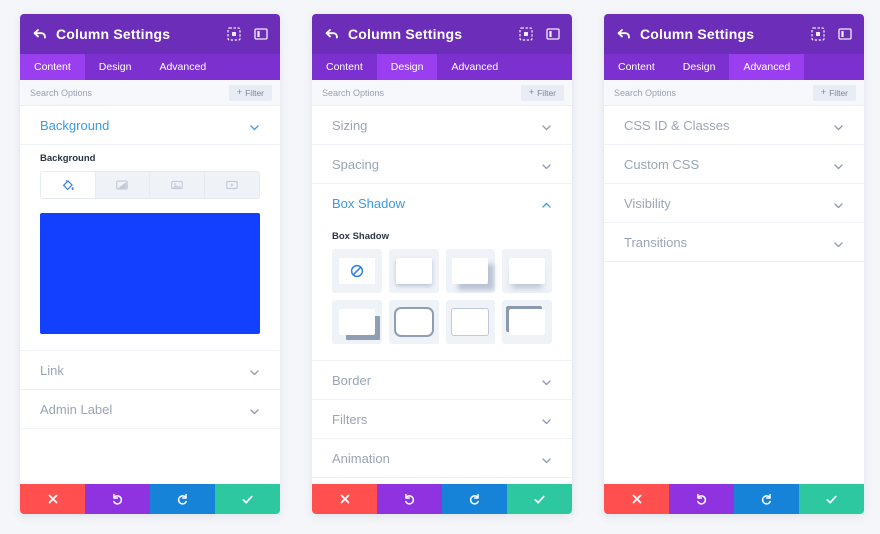  Describe the element at coordinates (150, 370) in the screenshot. I see `section-header-link: Link` at that location.